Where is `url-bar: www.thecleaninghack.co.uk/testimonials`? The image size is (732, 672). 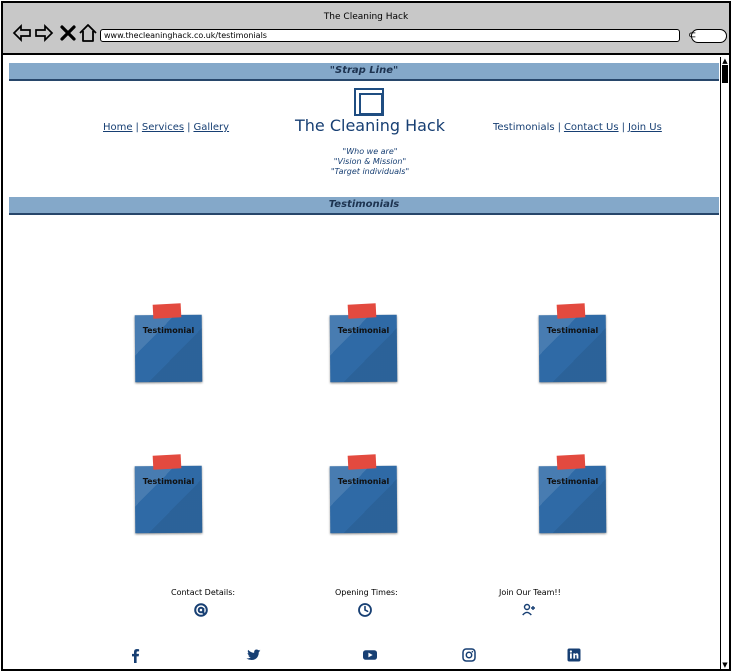
url-bar: www.thecleaninghack.co.uk/testimonials is located at coordinates (390, 35).